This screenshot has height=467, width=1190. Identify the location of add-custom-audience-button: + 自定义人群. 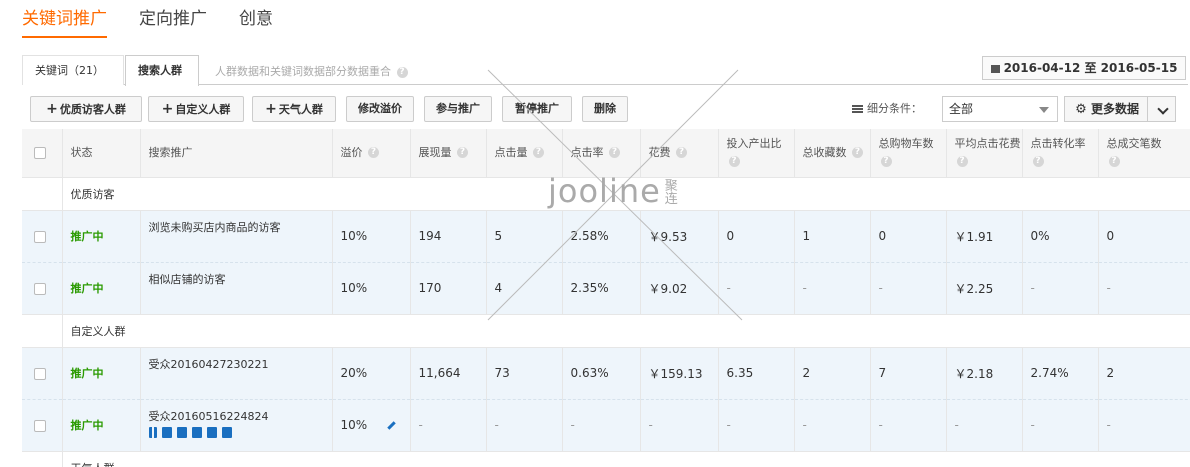
(196, 109).